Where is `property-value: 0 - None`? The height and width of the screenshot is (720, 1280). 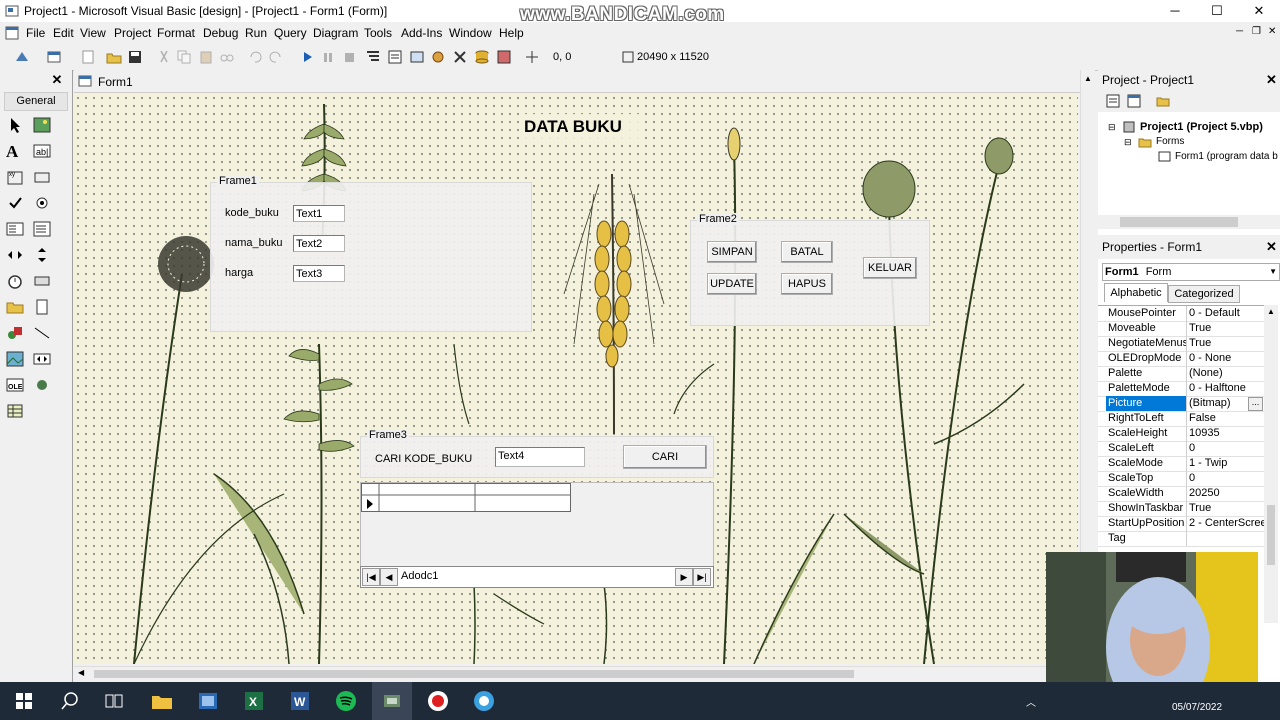
property-value: 0 - None is located at coordinates (1226, 358).